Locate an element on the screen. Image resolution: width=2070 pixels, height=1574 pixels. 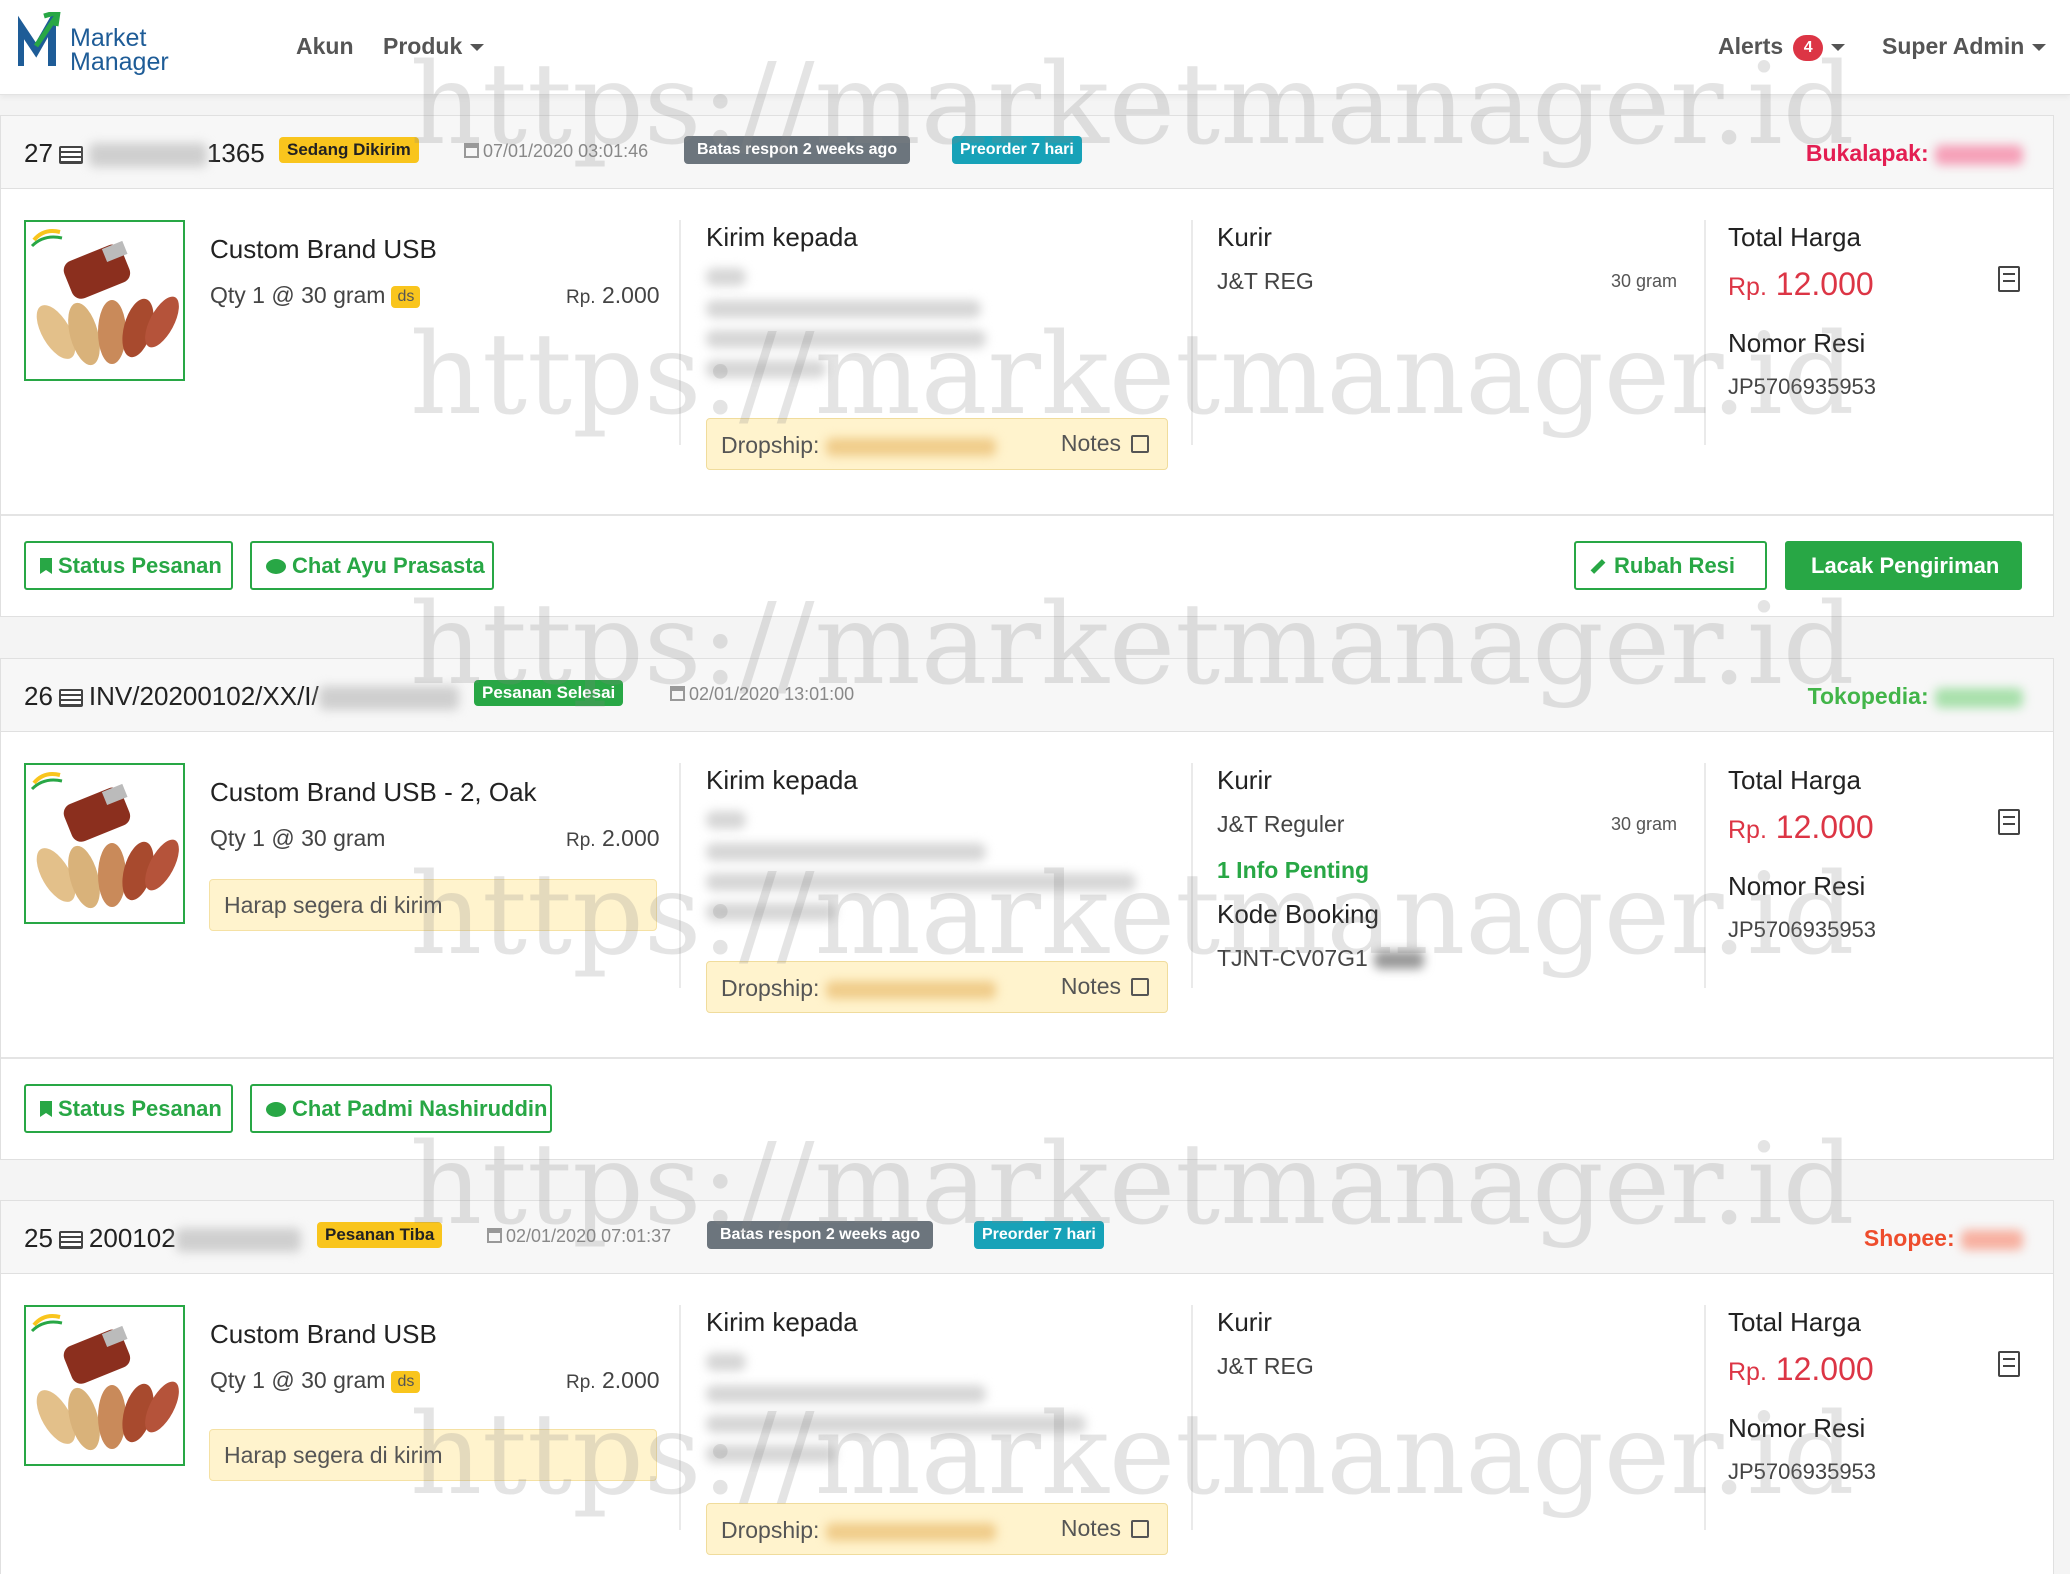
alerts-count-badge: 4 is located at coordinates (1808, 47).